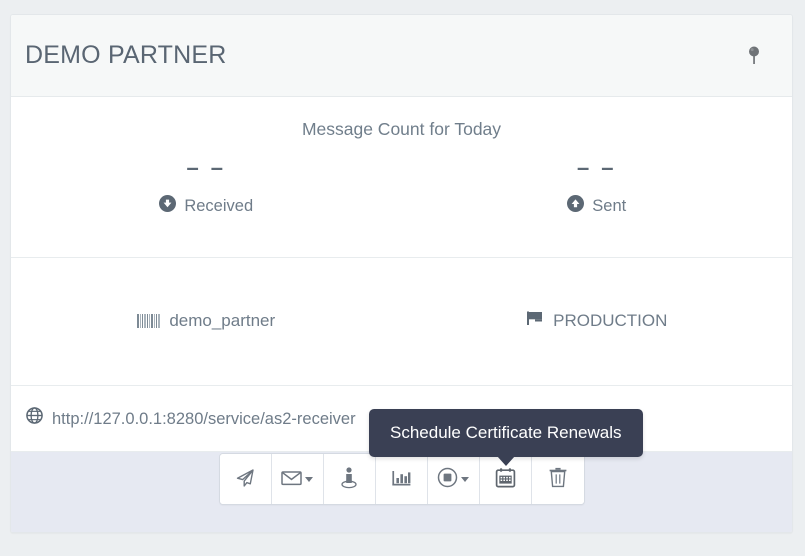 The image size is (805, 556). I want to click on sent-count-label: Sent, so click(609, 206).